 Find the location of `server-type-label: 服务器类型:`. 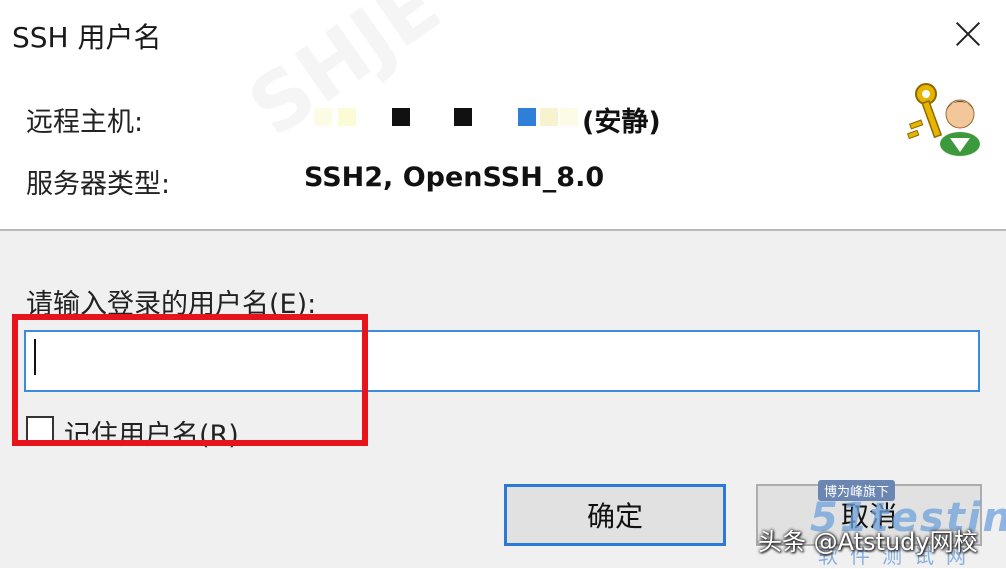

server-type-label: 服务器类型: is located at coordinates (98, 184).